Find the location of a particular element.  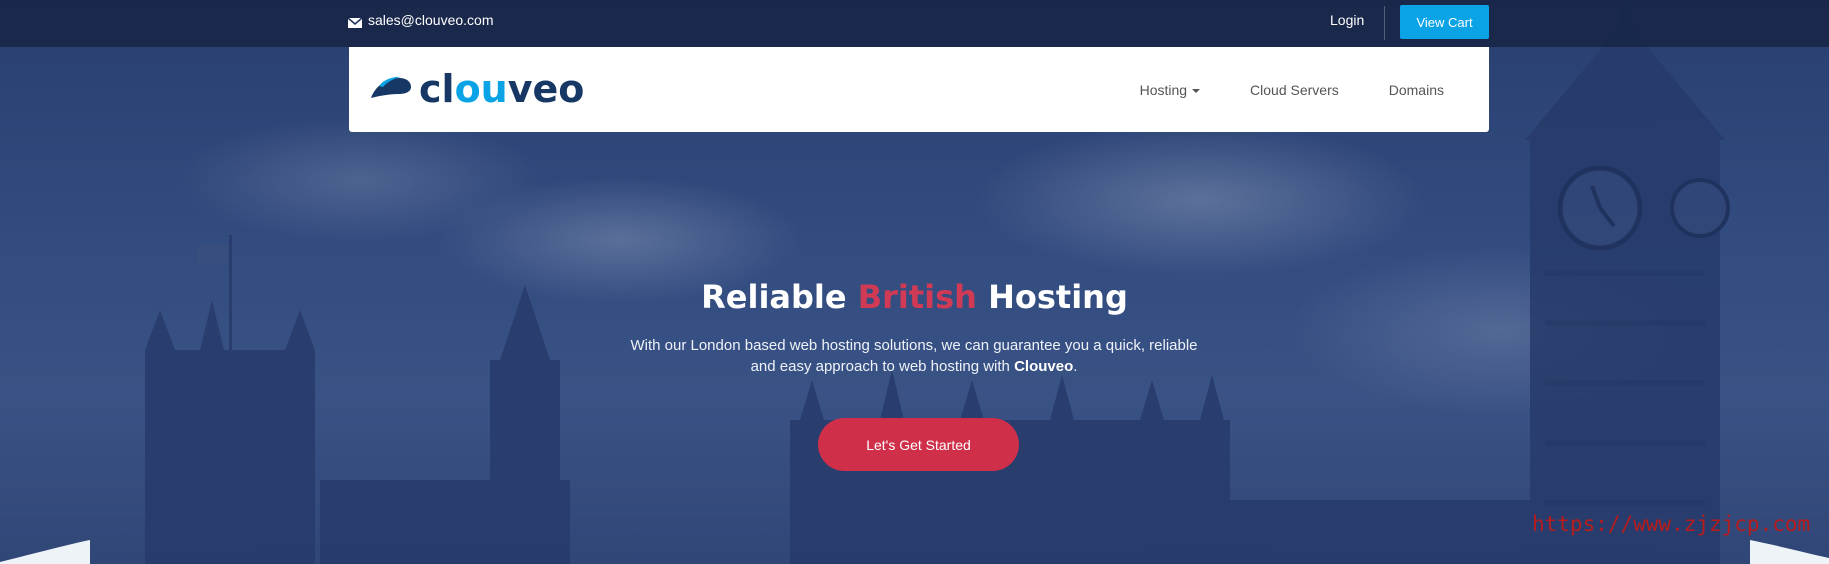

envelope-icon is located at coordinates (355, 21).